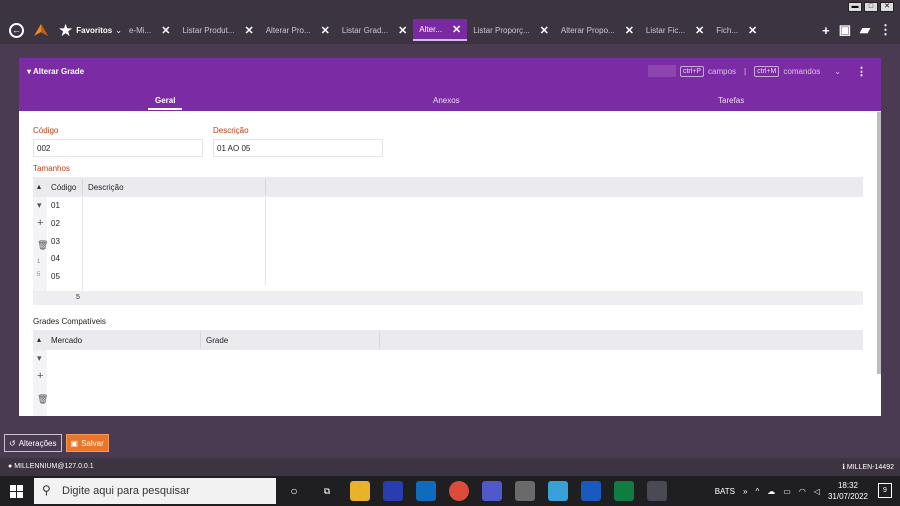  Describe the element at coordinates (78, 297) in the screenshot. I see `row-count: 5` at that location.